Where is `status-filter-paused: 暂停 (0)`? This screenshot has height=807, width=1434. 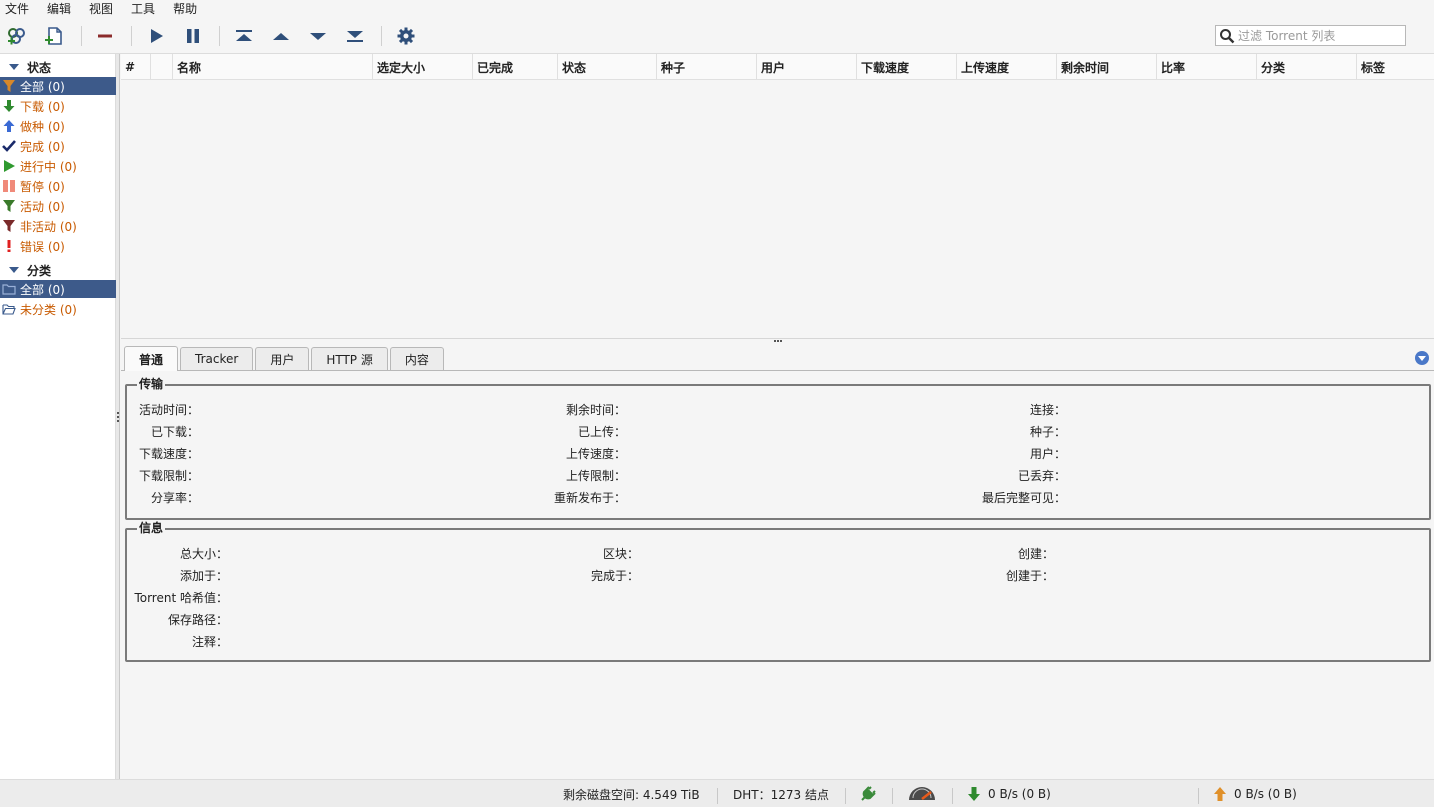
status-filter-paused: 暂停 (0) is located at coordinates (58, 186).